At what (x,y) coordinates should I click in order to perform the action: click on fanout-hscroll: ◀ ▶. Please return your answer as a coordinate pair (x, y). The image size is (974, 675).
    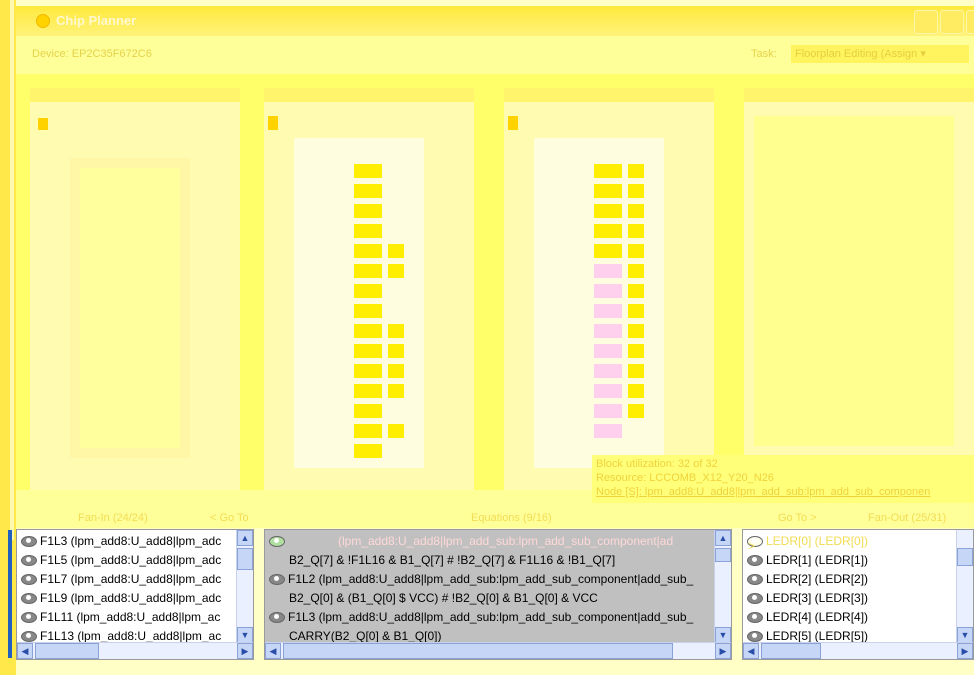
    Looking at the image, I should click on (858, 650).